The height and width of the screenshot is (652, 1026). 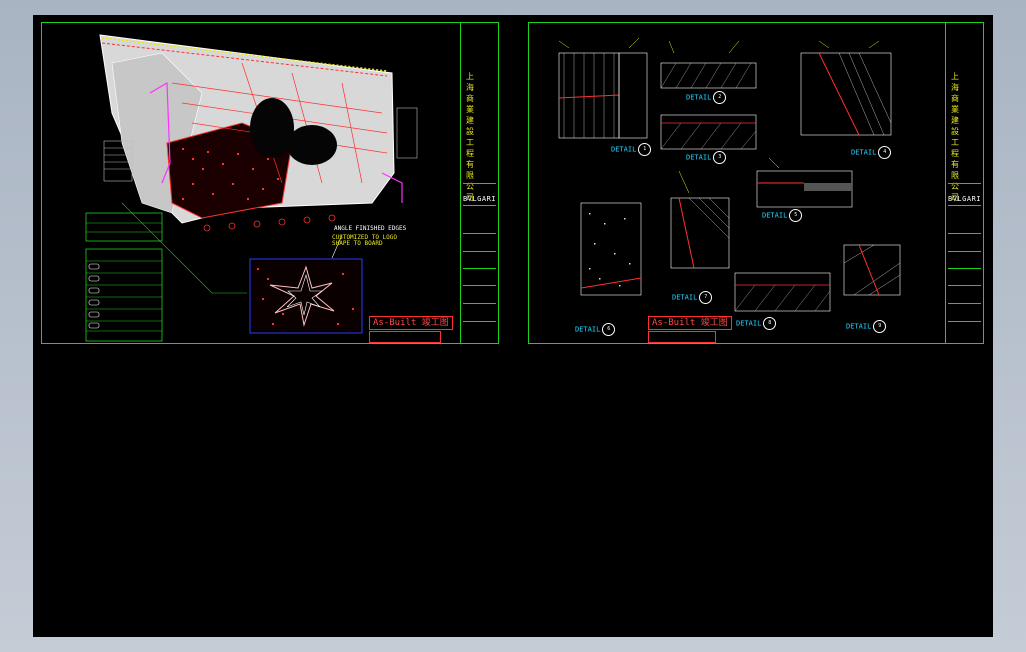 I want to click on detail-label-3: DETAIL 3, so click(x=706, y=157).